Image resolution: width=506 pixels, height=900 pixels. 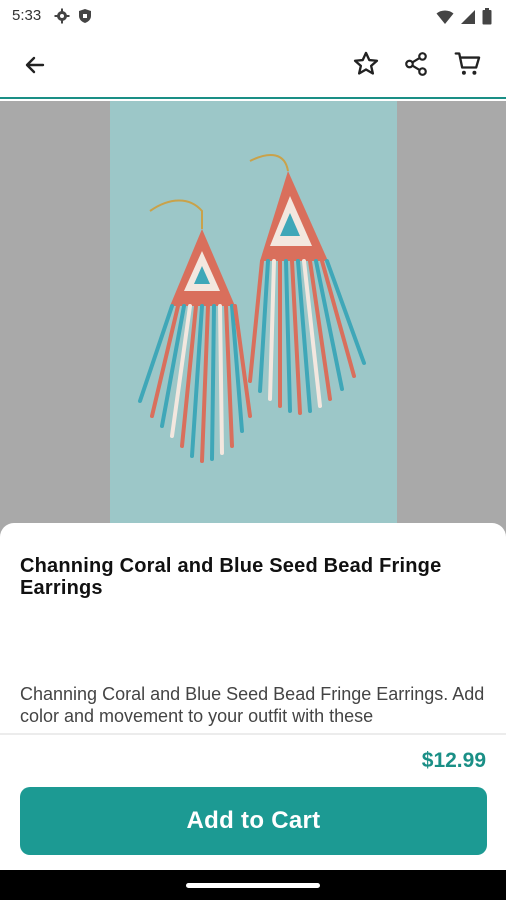 I want to click on share-icon, so click(x=416, y=64).